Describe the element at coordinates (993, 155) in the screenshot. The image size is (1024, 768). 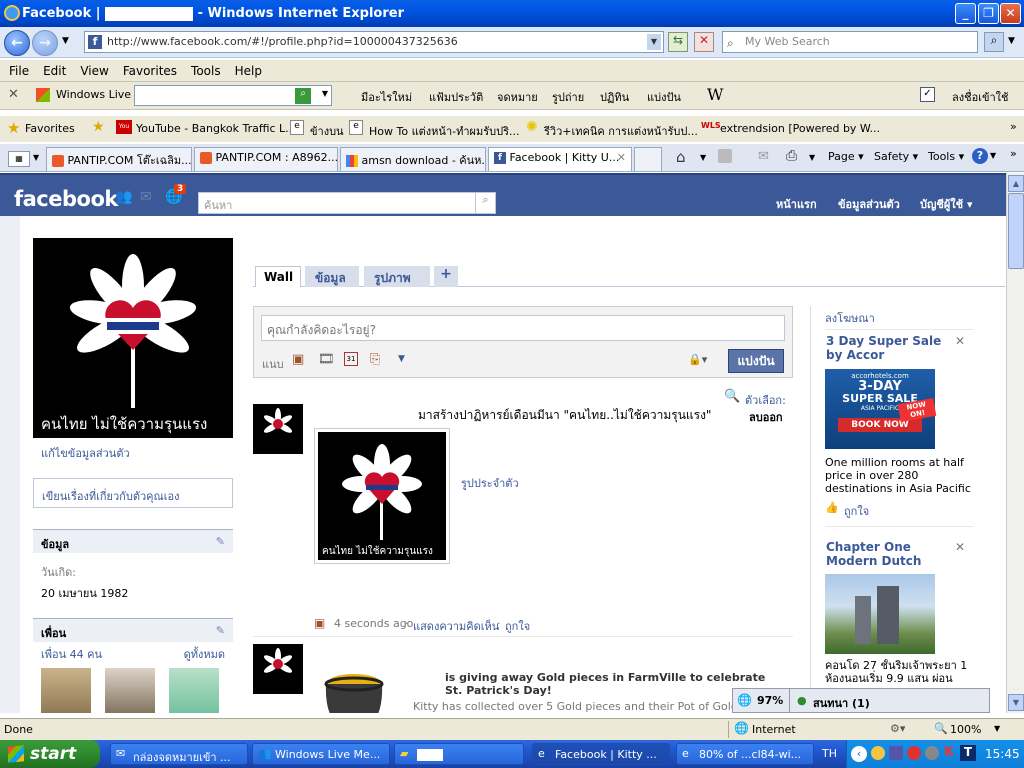
I see `help-dropdown-icon: ▼` at that location.